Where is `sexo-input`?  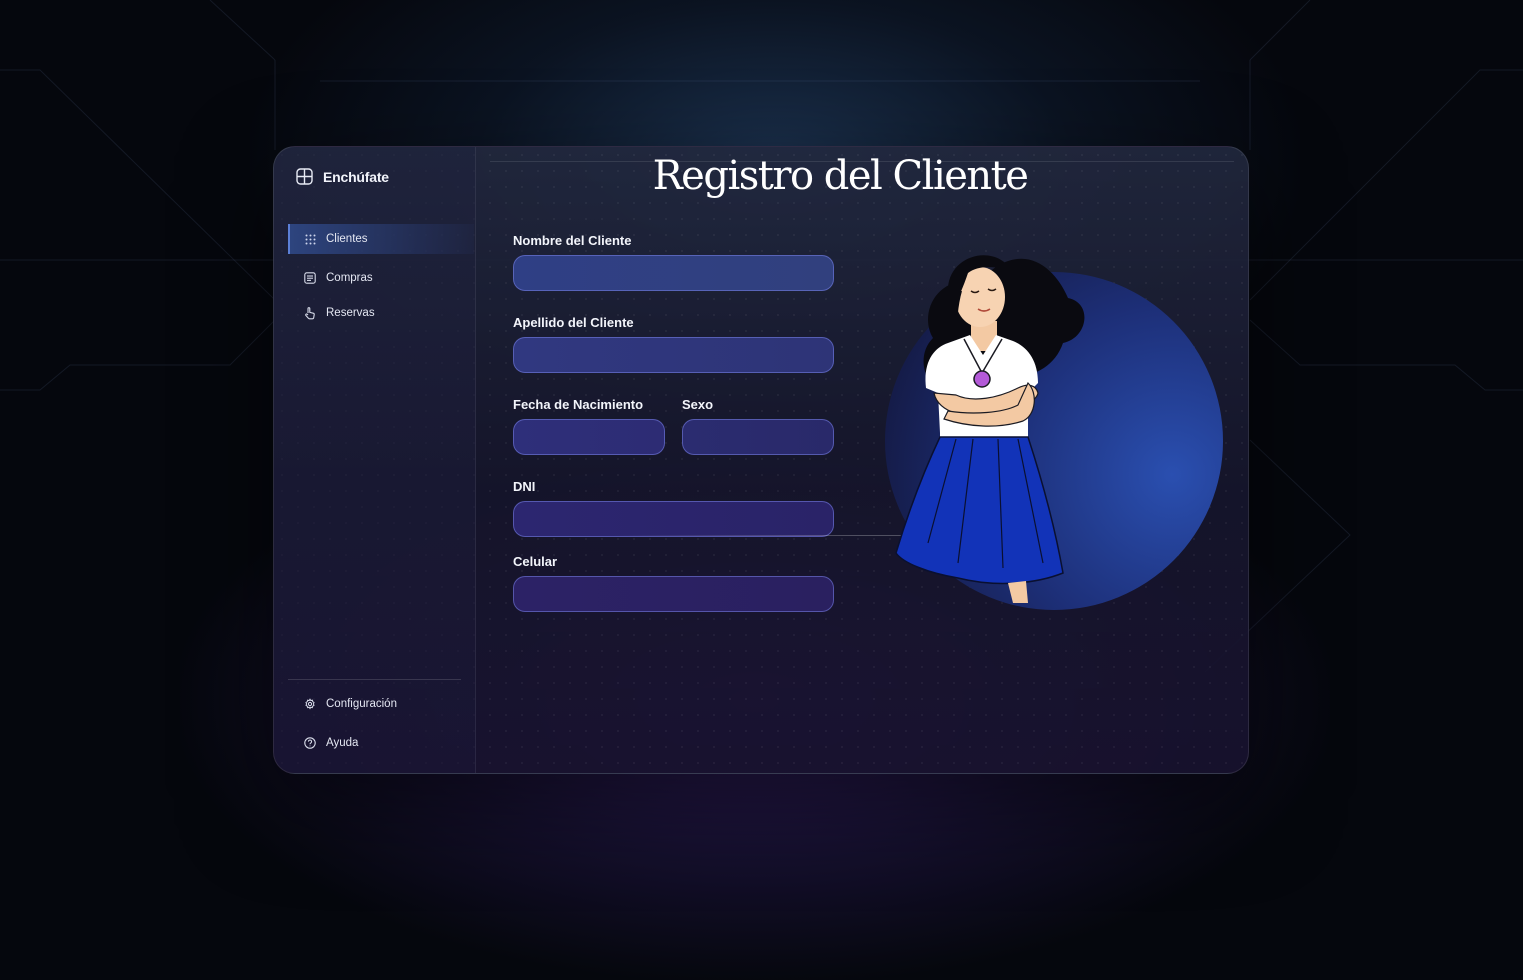 sexo-input is located at coordinates (758, 437).